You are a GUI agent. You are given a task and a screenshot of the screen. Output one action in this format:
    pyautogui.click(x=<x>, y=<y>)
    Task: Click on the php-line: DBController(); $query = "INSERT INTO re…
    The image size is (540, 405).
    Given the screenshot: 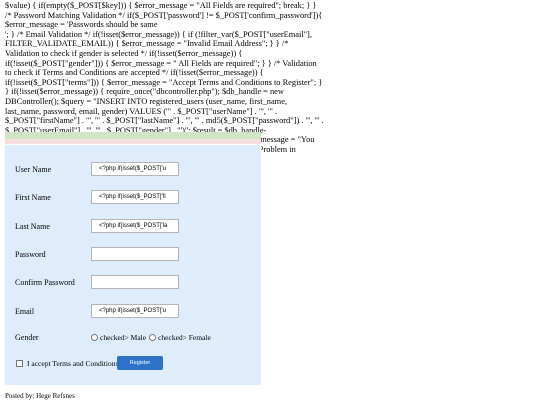 What is the action you would take?
    pyautogui.click(x=146, y=101)
    